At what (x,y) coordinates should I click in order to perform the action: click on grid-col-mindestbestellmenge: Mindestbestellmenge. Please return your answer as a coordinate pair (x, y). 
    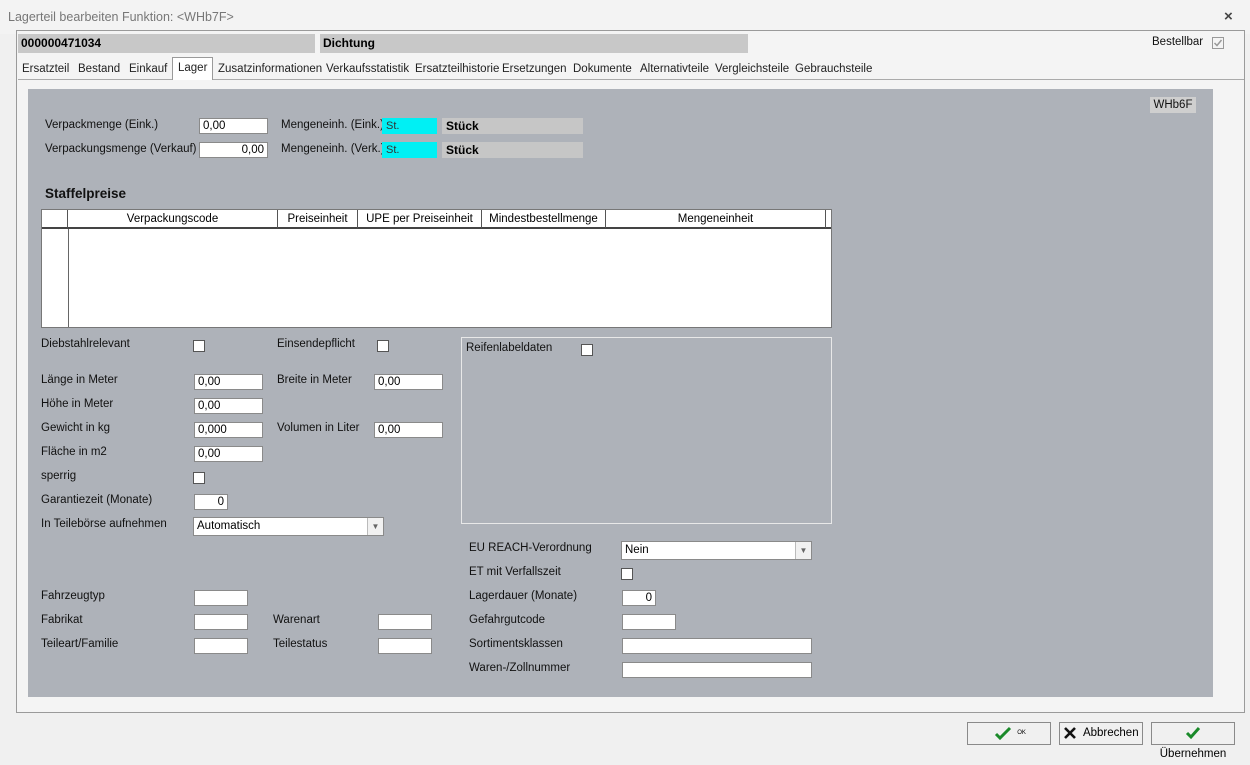
    Looking at the image, I should click on (544, 219).